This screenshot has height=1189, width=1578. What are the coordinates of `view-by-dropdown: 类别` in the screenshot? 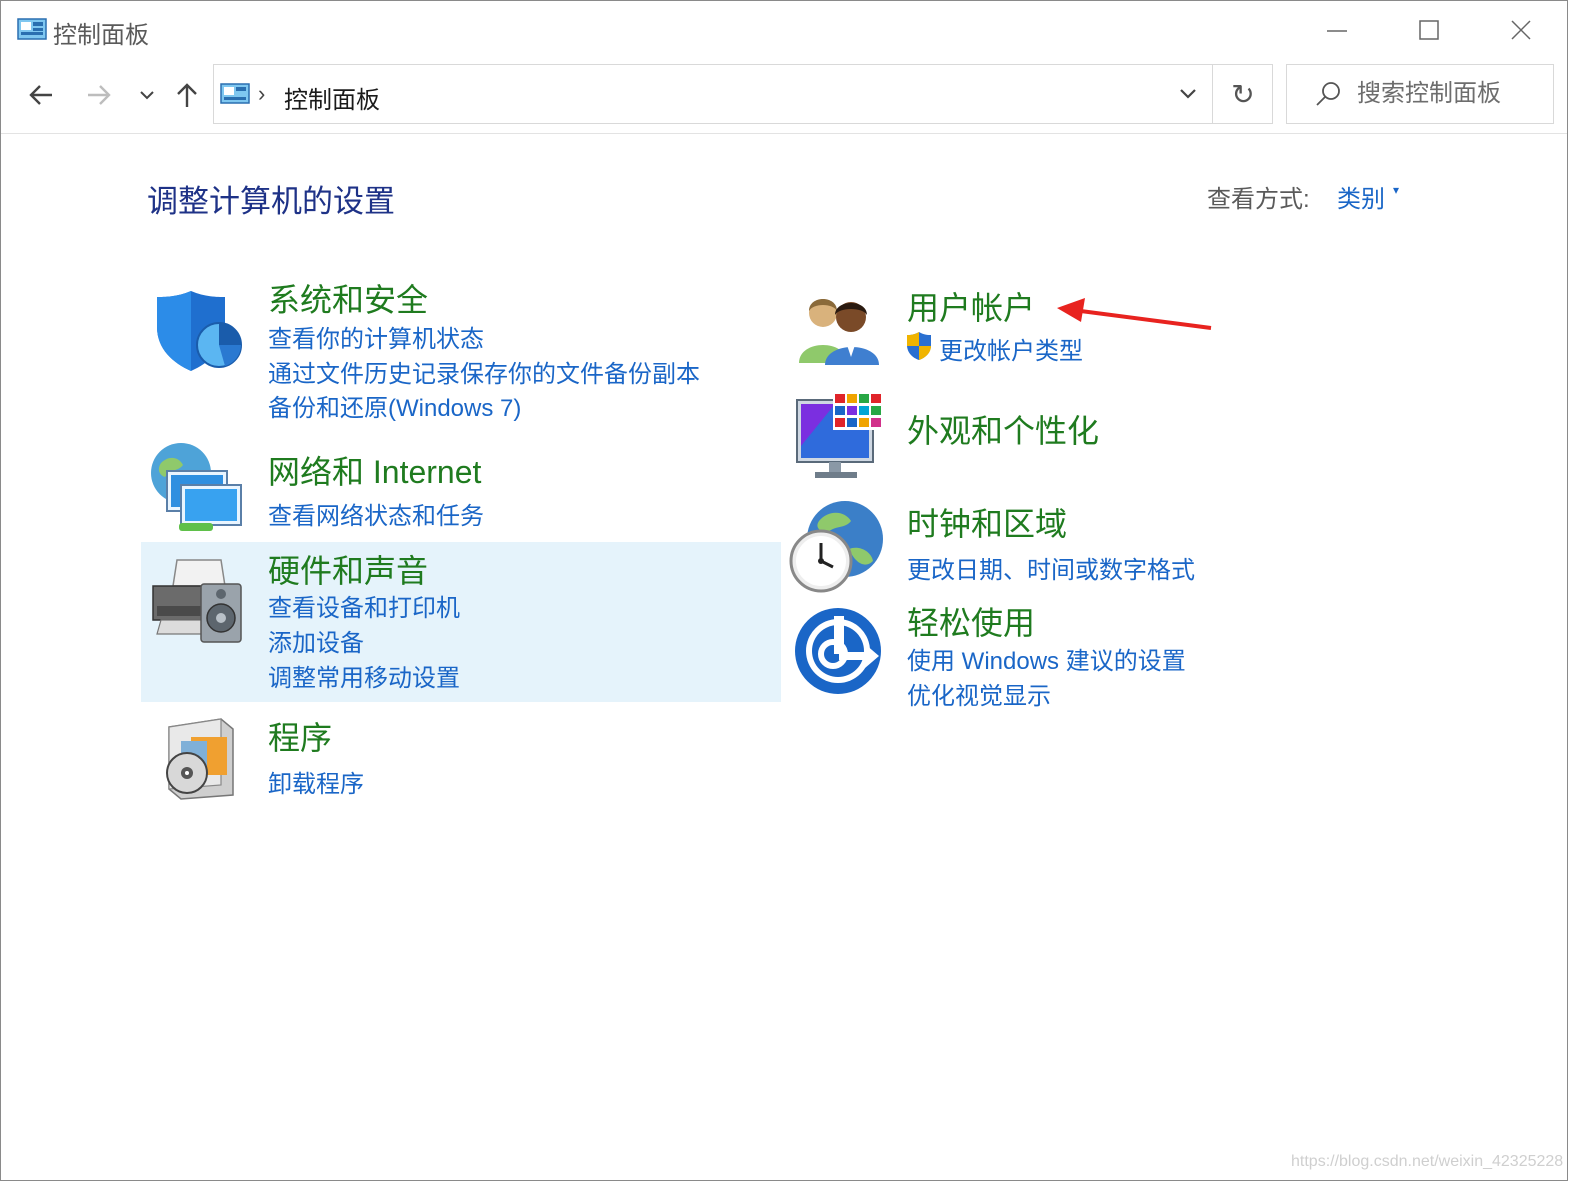 It's located at (1361, 196).